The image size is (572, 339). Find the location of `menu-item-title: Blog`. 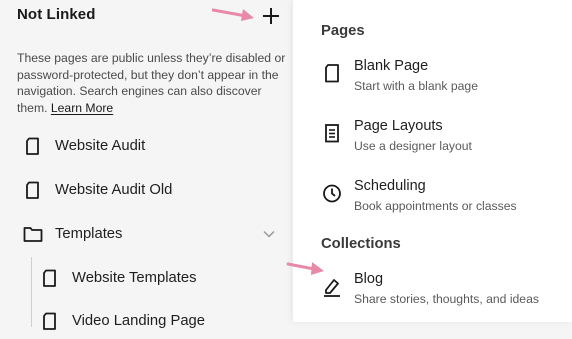

menu-item-title: Blog is located at coordinates (369, 279).